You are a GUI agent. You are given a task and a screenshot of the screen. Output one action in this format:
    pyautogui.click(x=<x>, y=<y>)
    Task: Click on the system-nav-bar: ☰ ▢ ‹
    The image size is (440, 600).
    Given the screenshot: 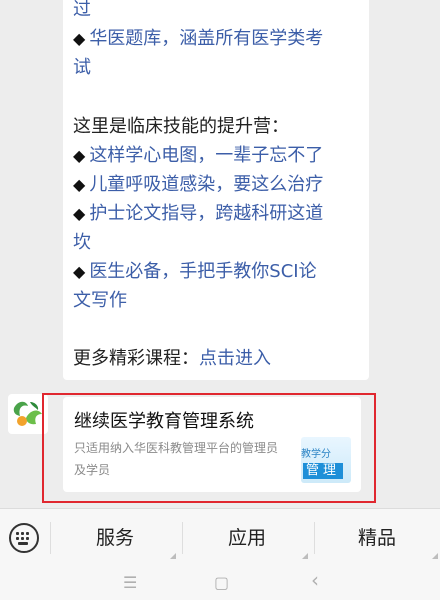 What is the action you would take?
    pyautogui.click(x=220, y=583)
    